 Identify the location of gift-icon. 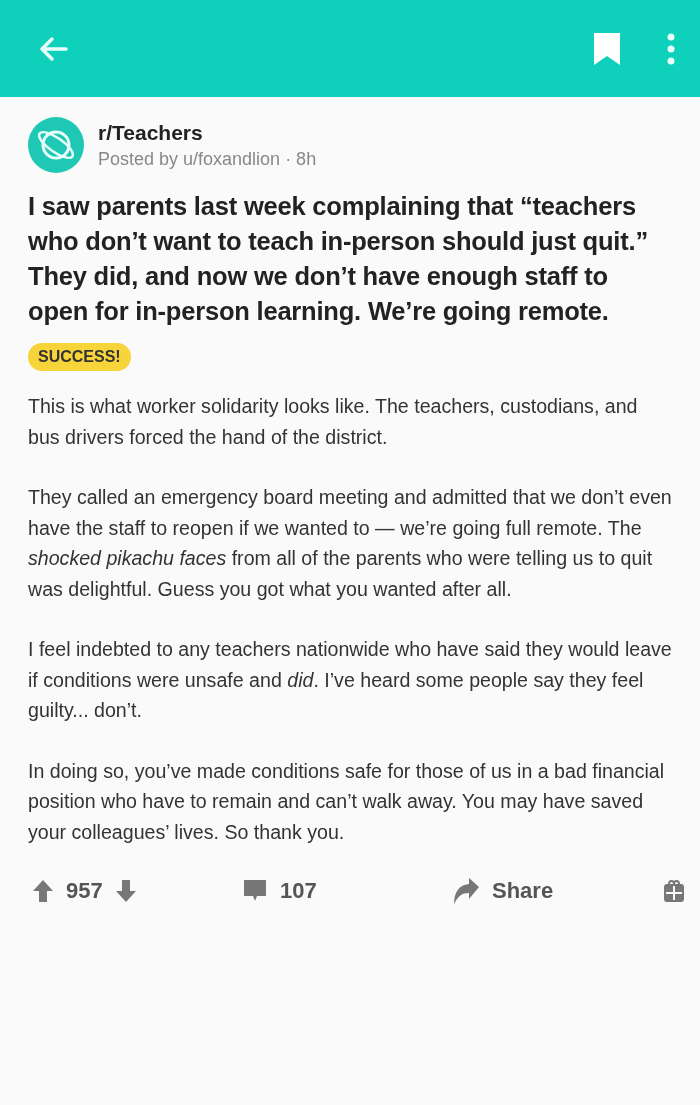
(674, 891).